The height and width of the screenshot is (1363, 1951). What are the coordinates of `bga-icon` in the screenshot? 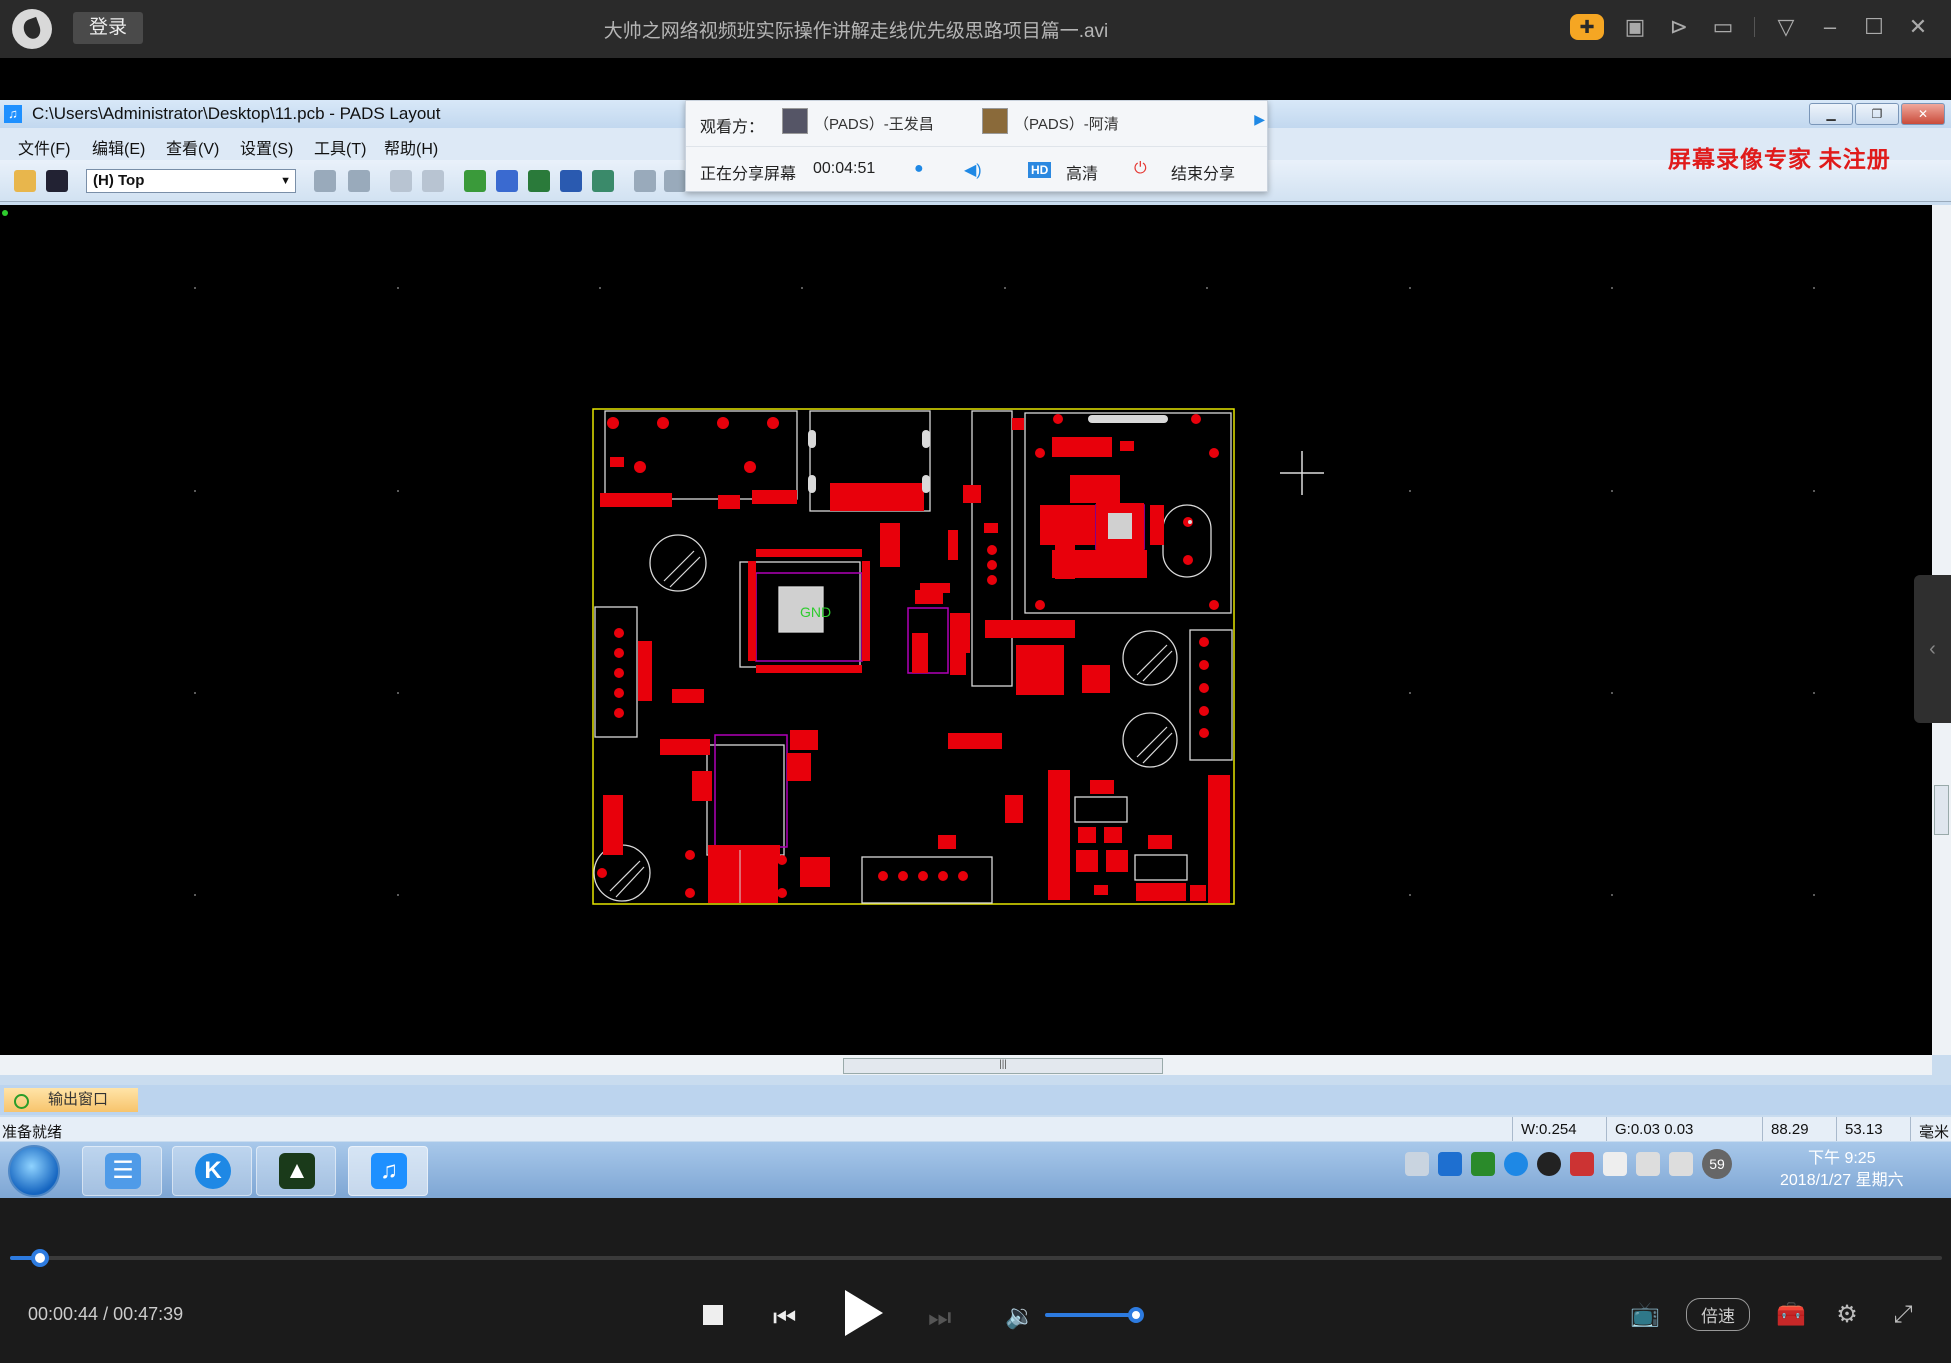 It's located at (603, 181).